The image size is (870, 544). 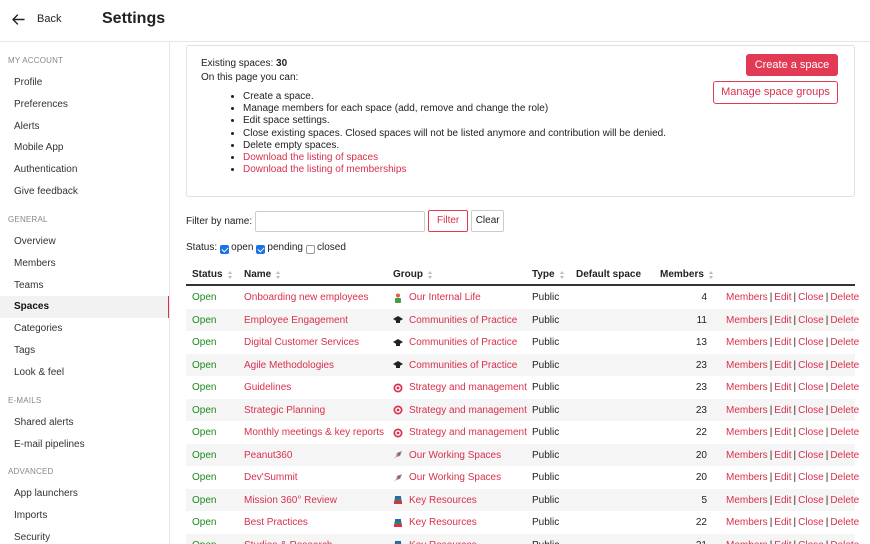 What do you see at coordinates (301, 342) in the screenshot?
I see `space-name-link: Digital Customer Services` at bounding box center [301, 342].